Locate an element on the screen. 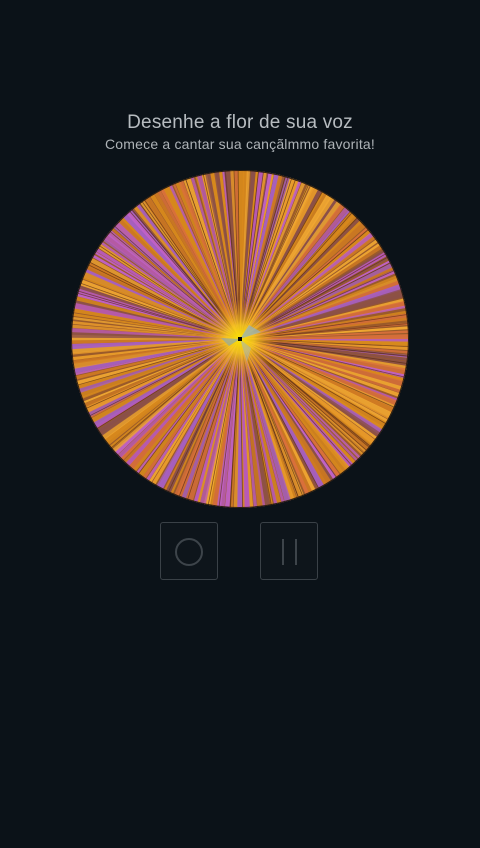  pause-button is located at coordinates (289, 551).